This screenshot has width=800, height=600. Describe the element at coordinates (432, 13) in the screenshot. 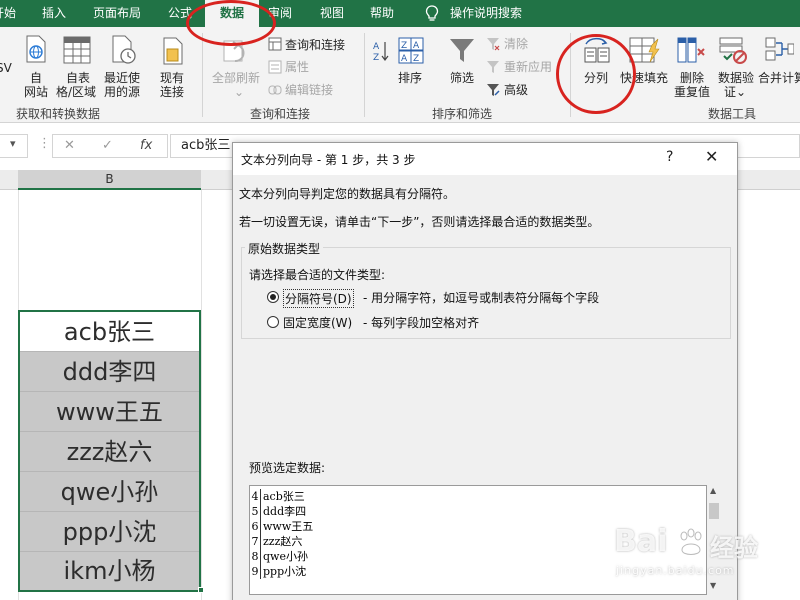

I see `lightbulb-icon` at that location.